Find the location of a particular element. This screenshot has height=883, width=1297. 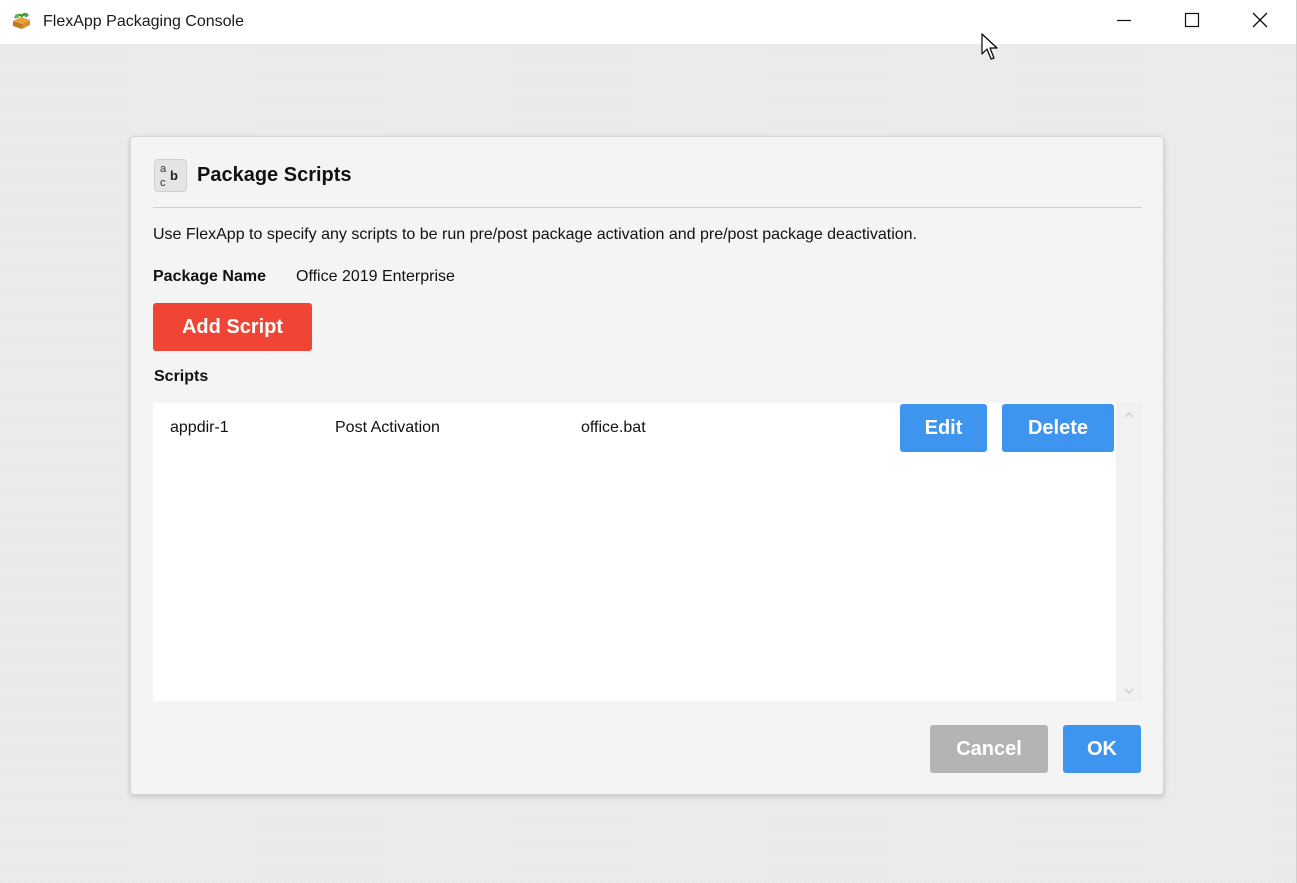

script-file: office.bat is located at coordinates (613, 427).